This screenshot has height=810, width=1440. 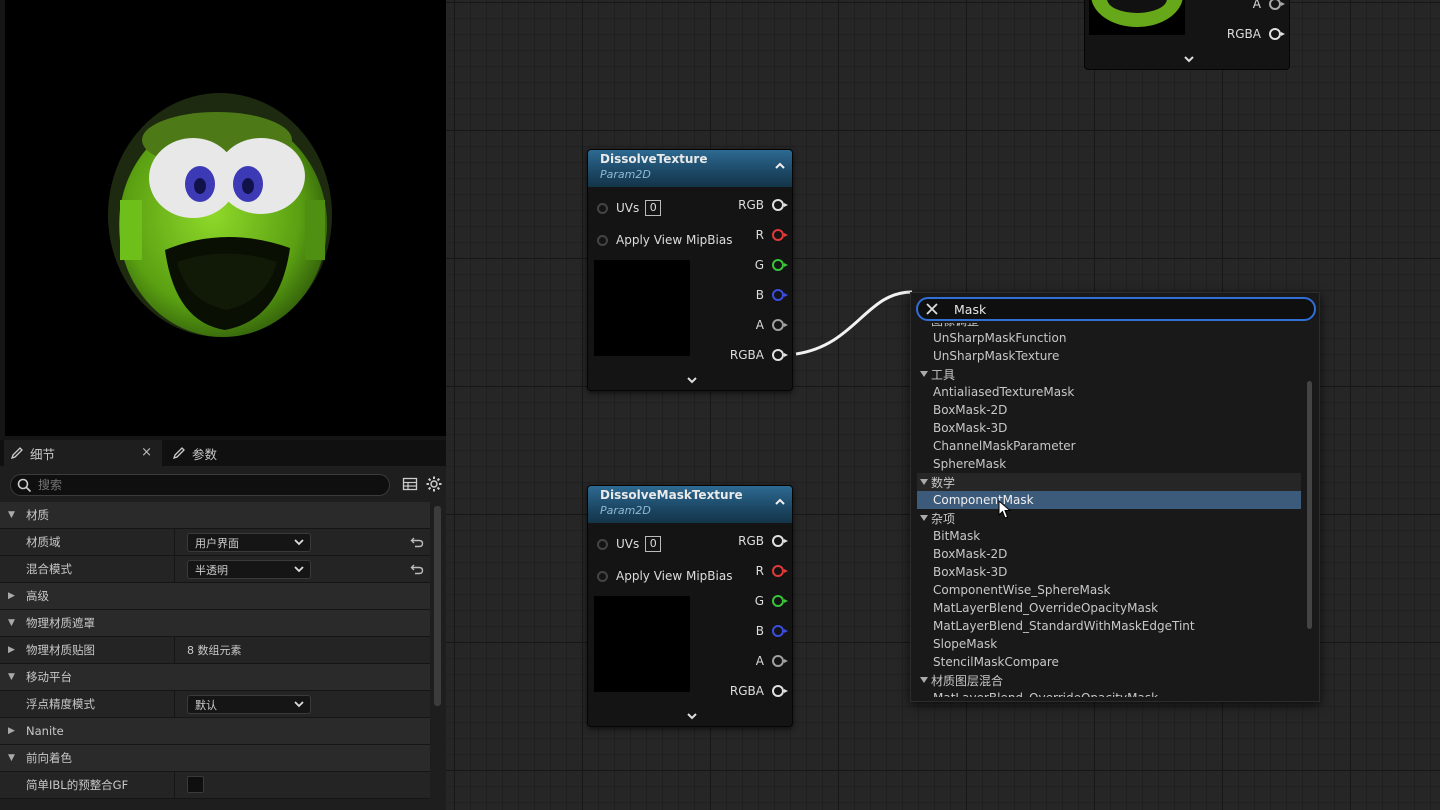 What do you see at coordinates (1109, 500) in the screenshot?
I see `result-item: ComponentMask` at bounding box center [1109, 500].